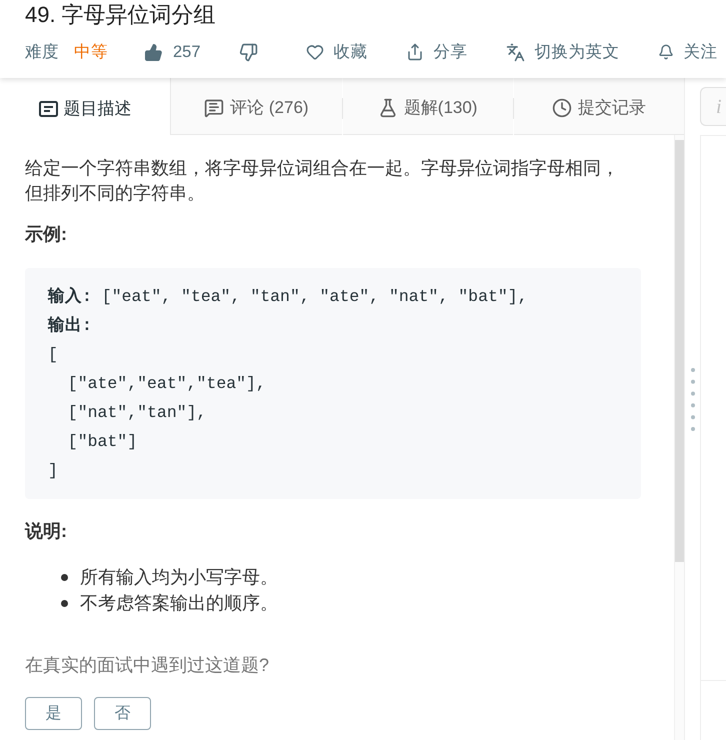 The width and height of the screenshot is (726, 740). Describe the element at coordinates (388, 108) in the screenshot. I see `flask-icon` at that location.